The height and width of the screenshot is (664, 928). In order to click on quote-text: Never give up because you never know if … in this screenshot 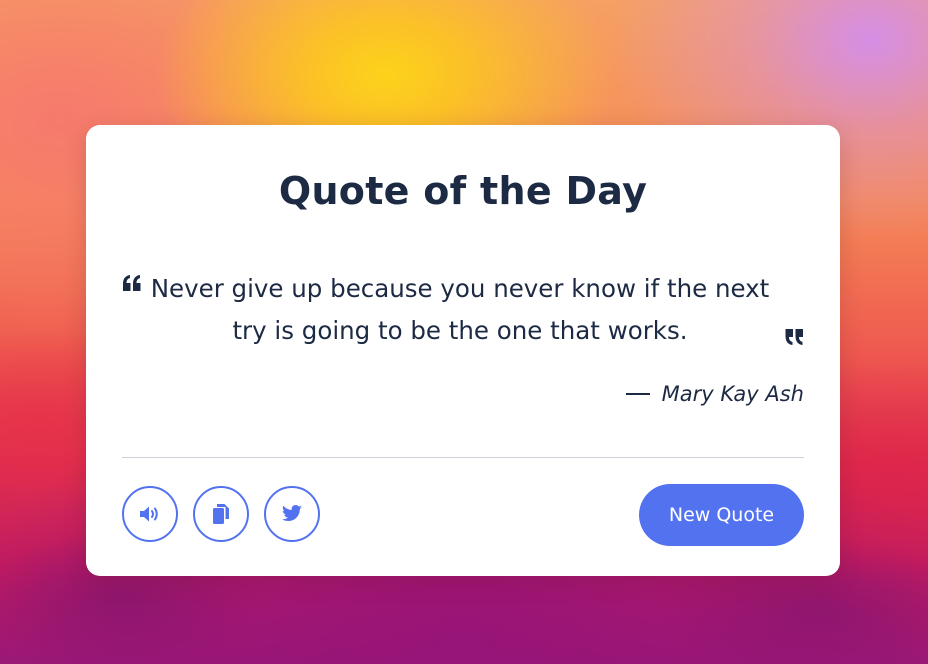, I will do `click(460, 309)`.